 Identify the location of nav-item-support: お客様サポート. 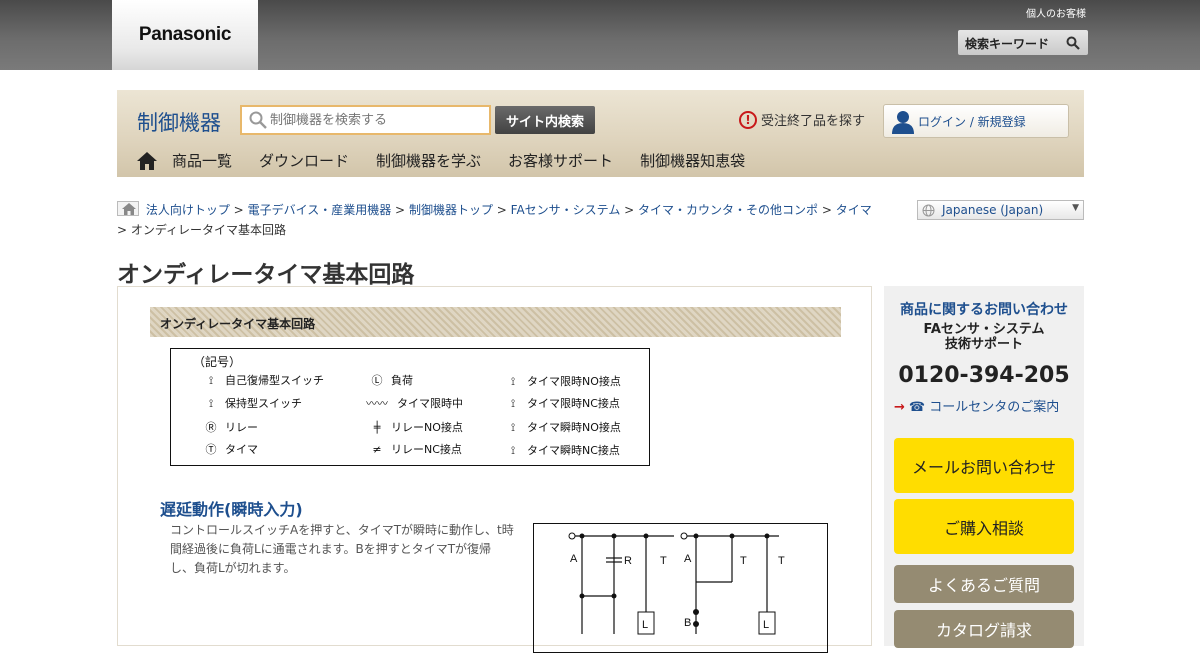
(560, 160).